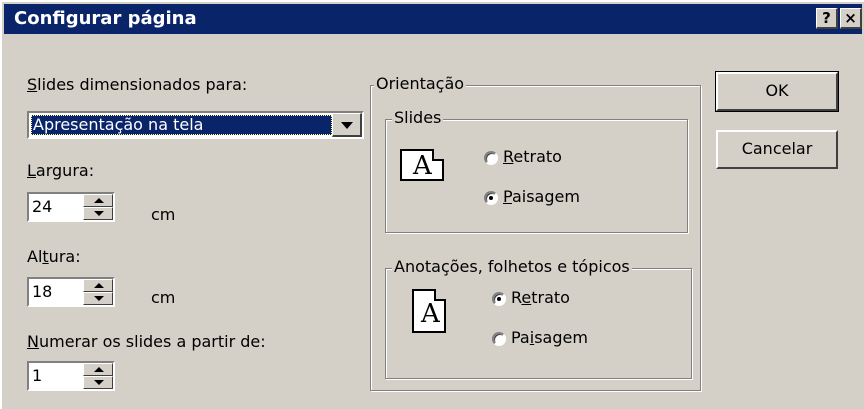  Describe the element at coordinates (491, 158) in the screenshot. I see `slides-portrait-radio` at that location.